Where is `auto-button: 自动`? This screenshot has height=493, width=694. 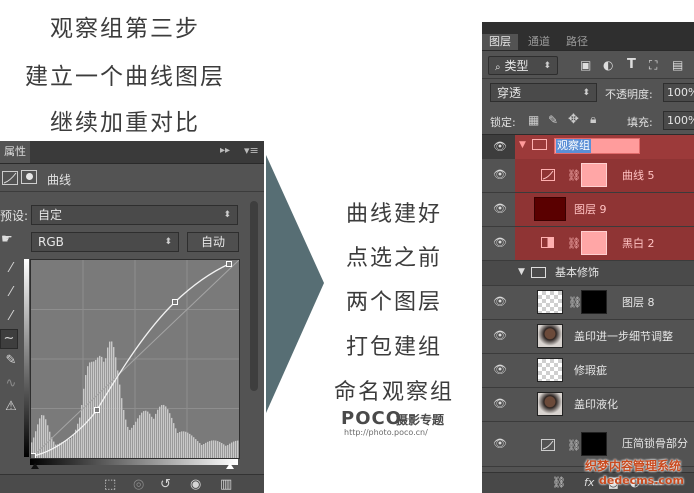
auto-button: 自动 is located at coordinates (213, 242).